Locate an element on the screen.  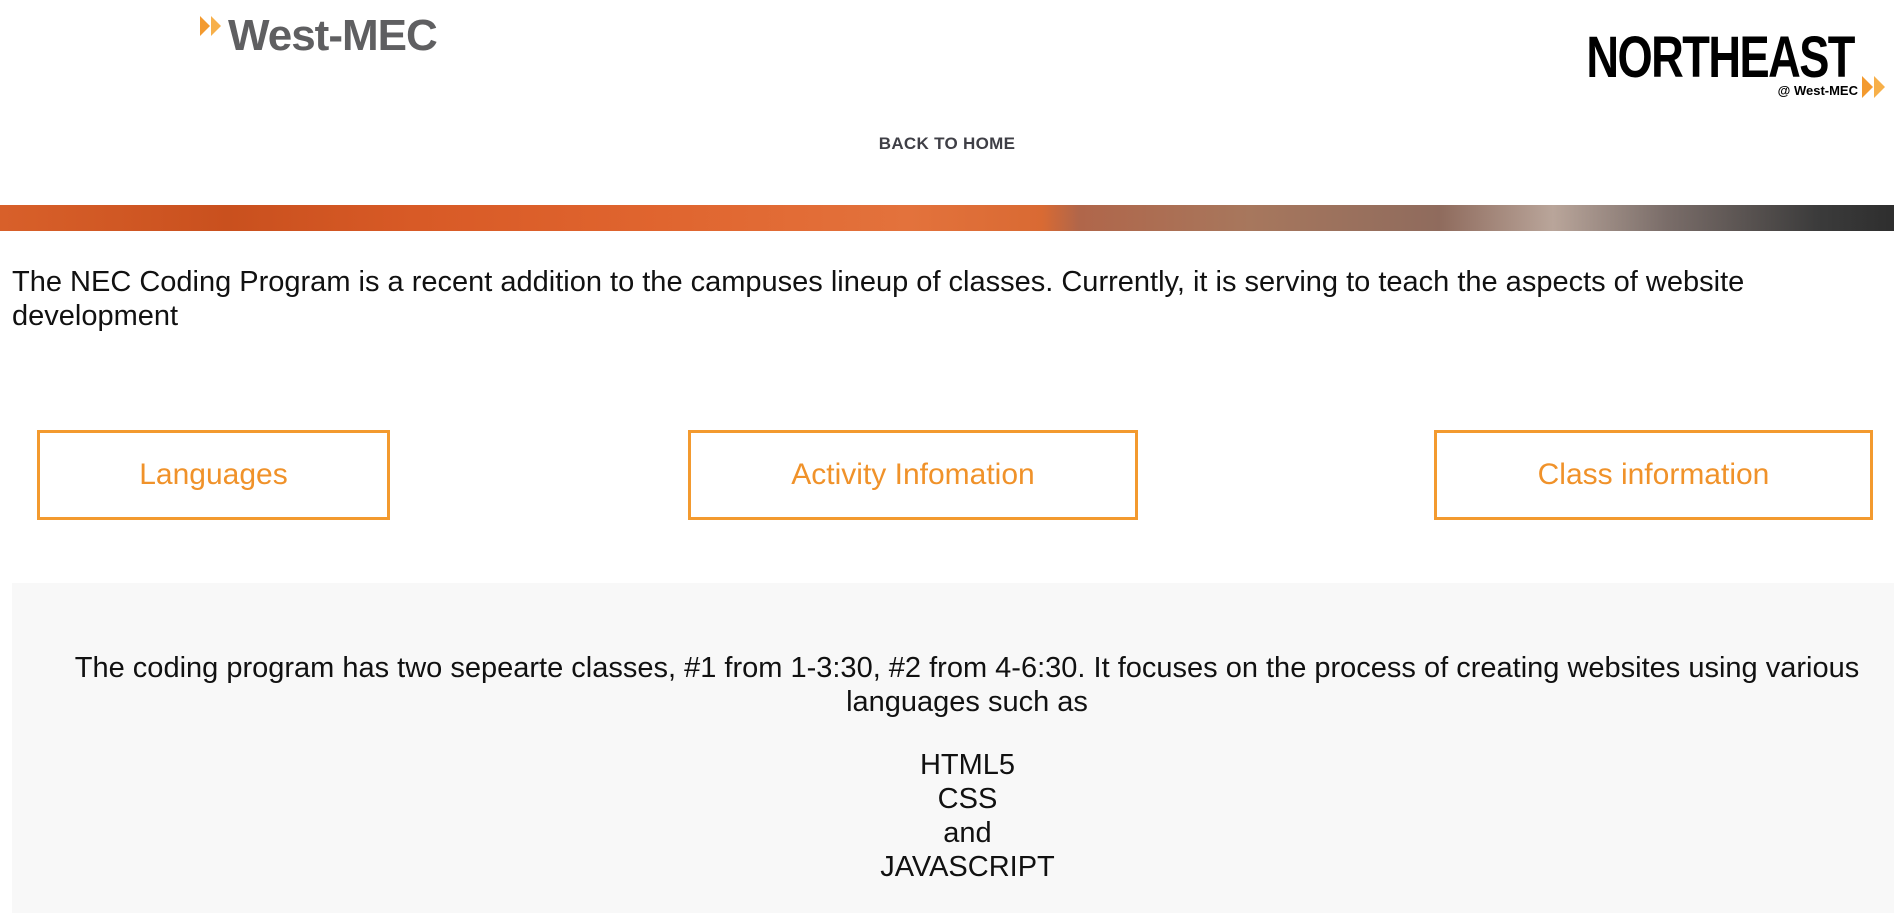
language-item: JAVASCRIPT is located at coordinates (967, 867).